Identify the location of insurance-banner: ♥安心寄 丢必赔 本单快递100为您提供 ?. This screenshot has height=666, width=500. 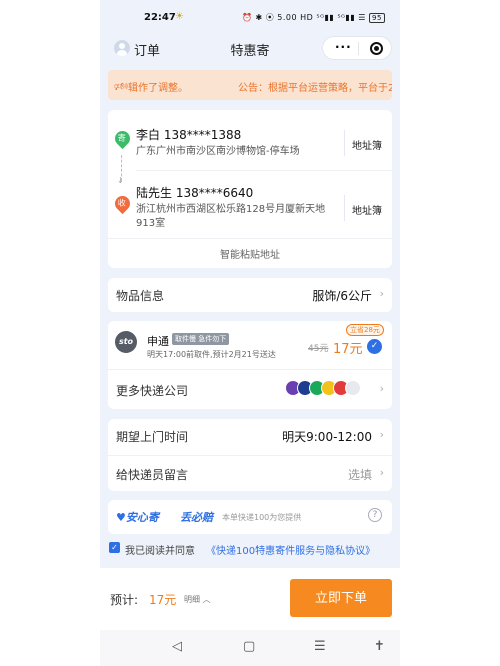
(250, 517).